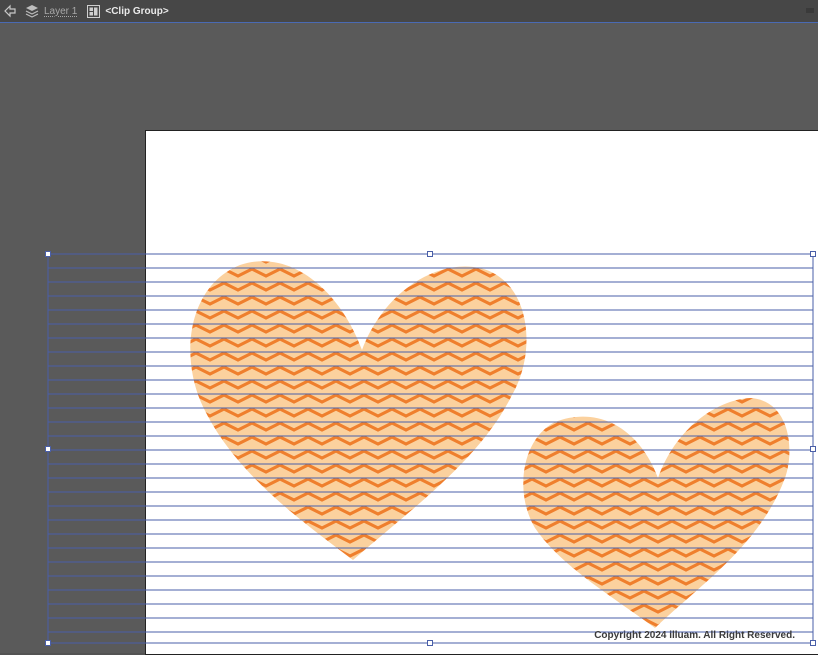  Describe the element at coordinates (813, 643) in the screenshot. I see `handle-bottom-right` at that location.